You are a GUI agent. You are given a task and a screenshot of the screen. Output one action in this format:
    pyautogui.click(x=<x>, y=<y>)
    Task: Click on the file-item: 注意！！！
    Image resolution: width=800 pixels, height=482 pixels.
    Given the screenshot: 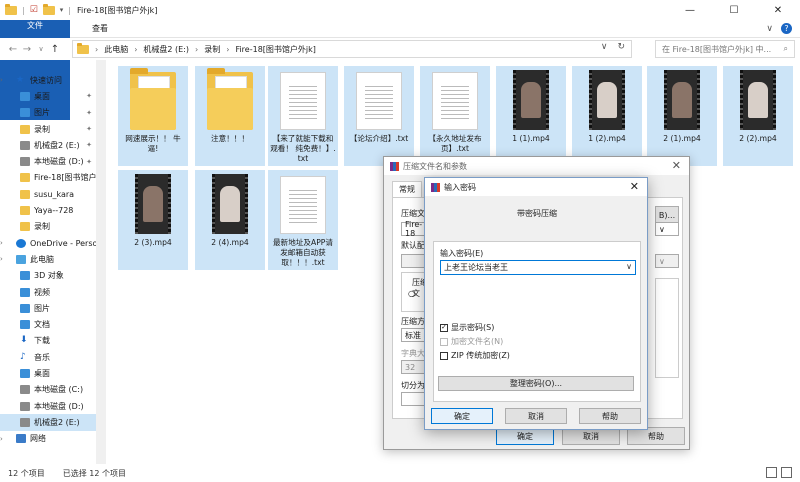 What is the action you would take?
    pyautogui.click(x=230, y=116)
    